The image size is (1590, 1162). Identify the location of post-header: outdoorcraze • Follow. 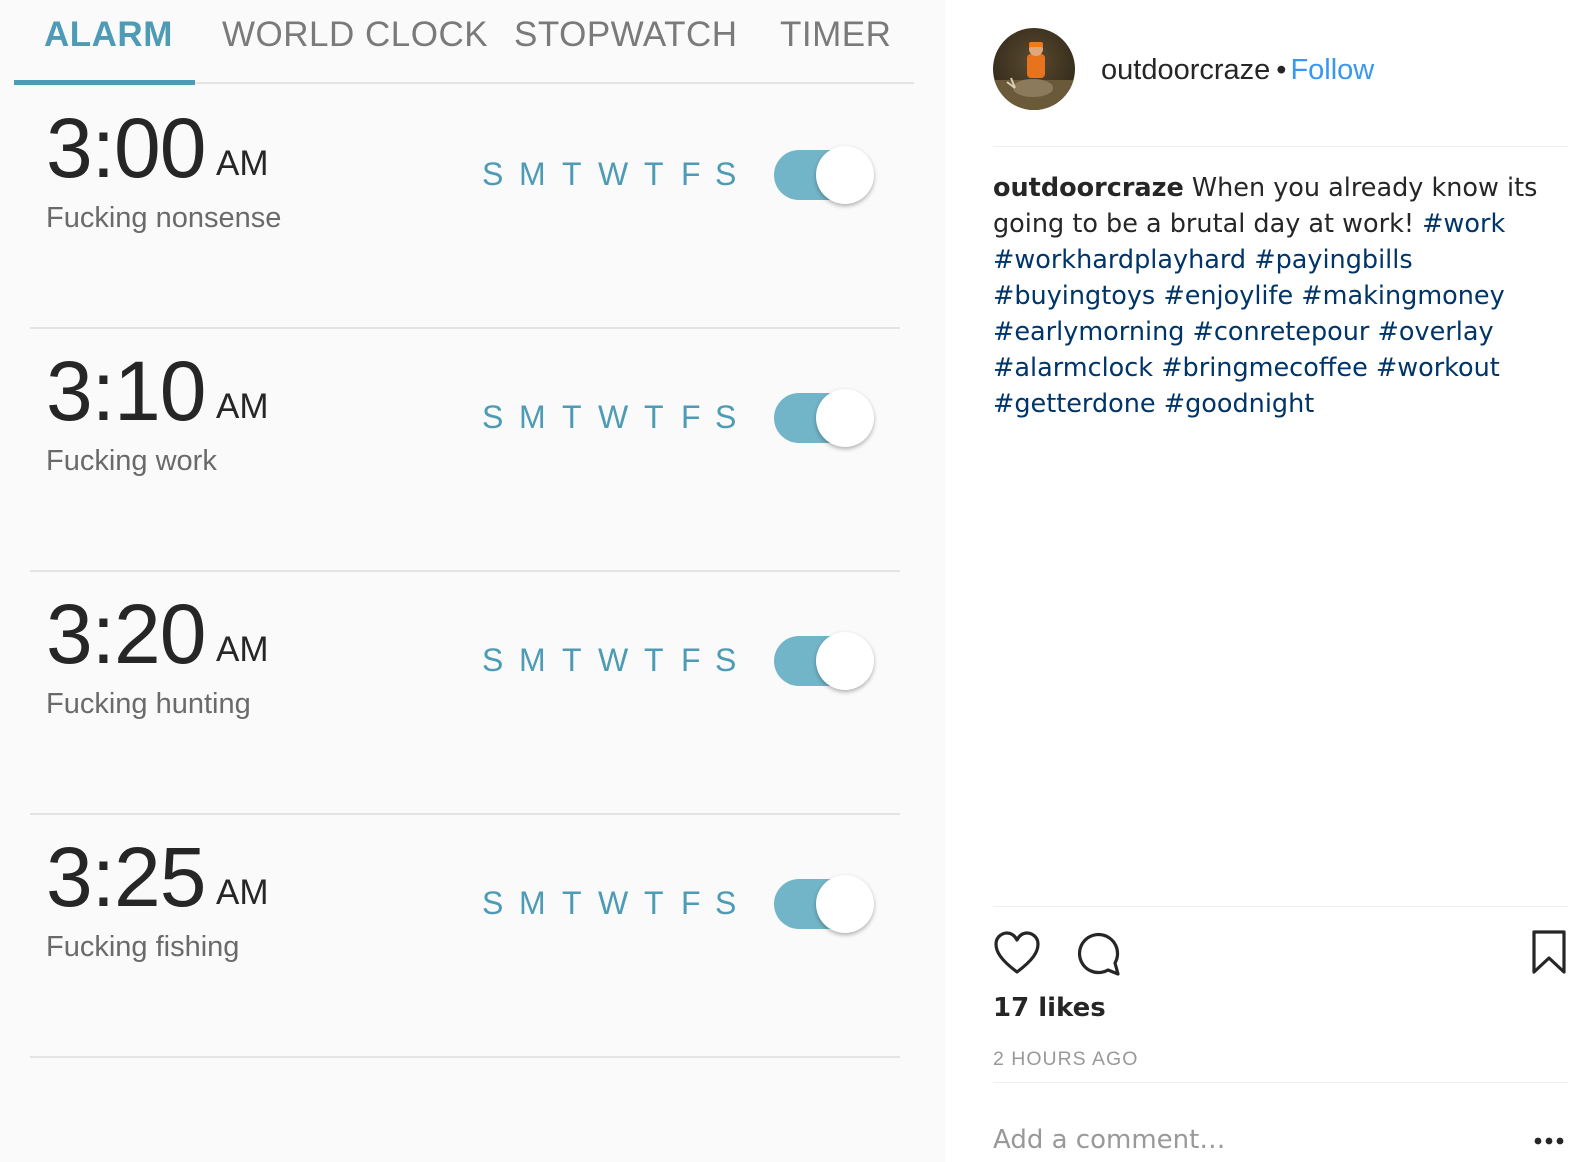
(1237, 70).